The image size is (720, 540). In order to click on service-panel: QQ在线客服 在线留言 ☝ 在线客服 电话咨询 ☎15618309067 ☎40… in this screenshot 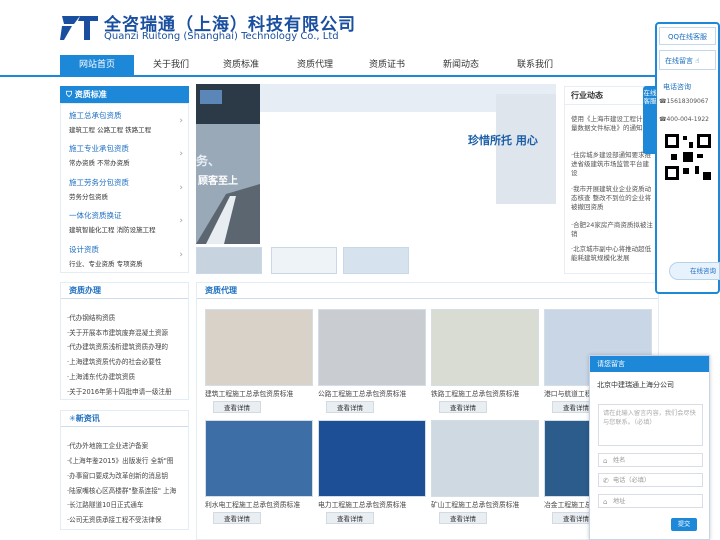, I will do `click(681, 158)`.